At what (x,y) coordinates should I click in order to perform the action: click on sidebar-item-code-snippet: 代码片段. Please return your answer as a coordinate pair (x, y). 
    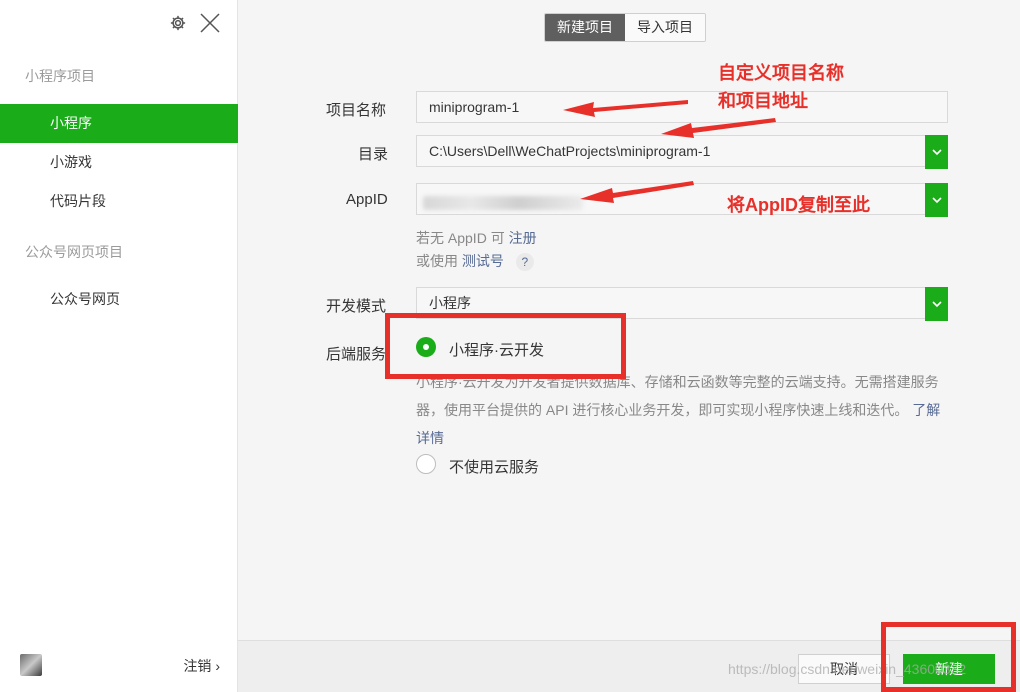
    Looking at the image, I should click on (119, 201).